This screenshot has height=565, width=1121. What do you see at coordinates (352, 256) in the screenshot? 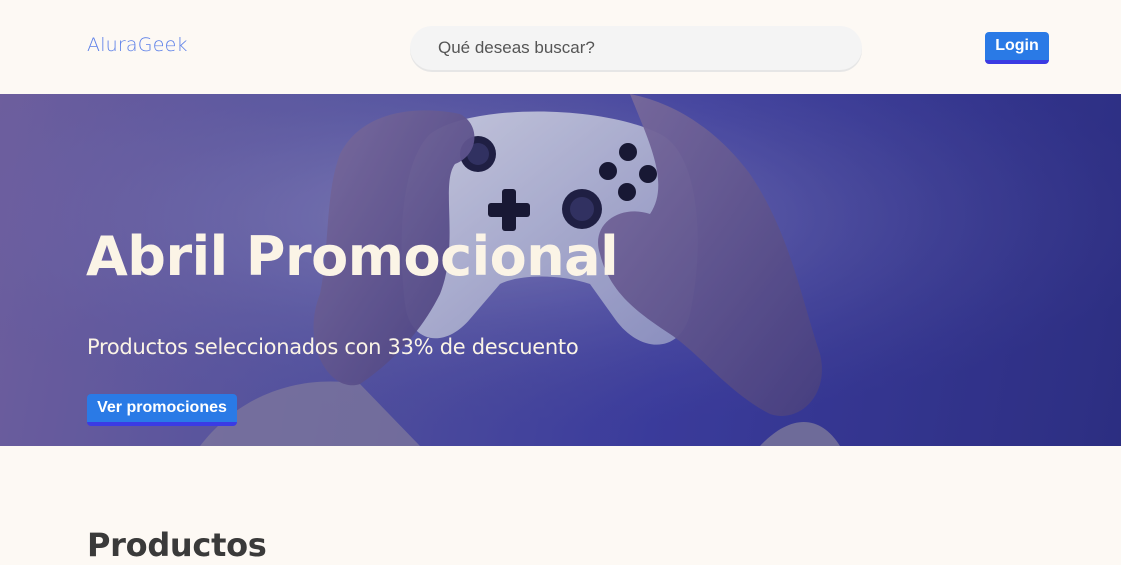
I see `promo-title: Abril Promocional` at bounding box center [352, 256].